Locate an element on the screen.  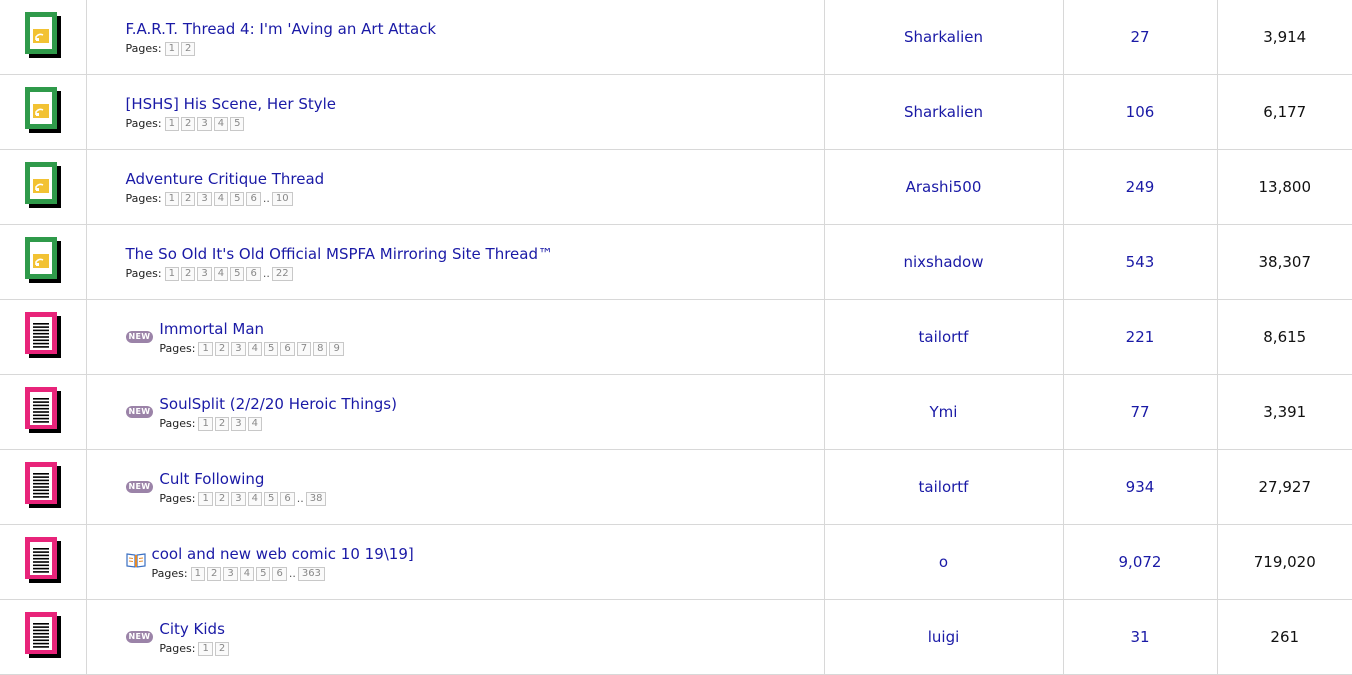
thread-replies-link: 221 is located at coordinates (1140, 337).